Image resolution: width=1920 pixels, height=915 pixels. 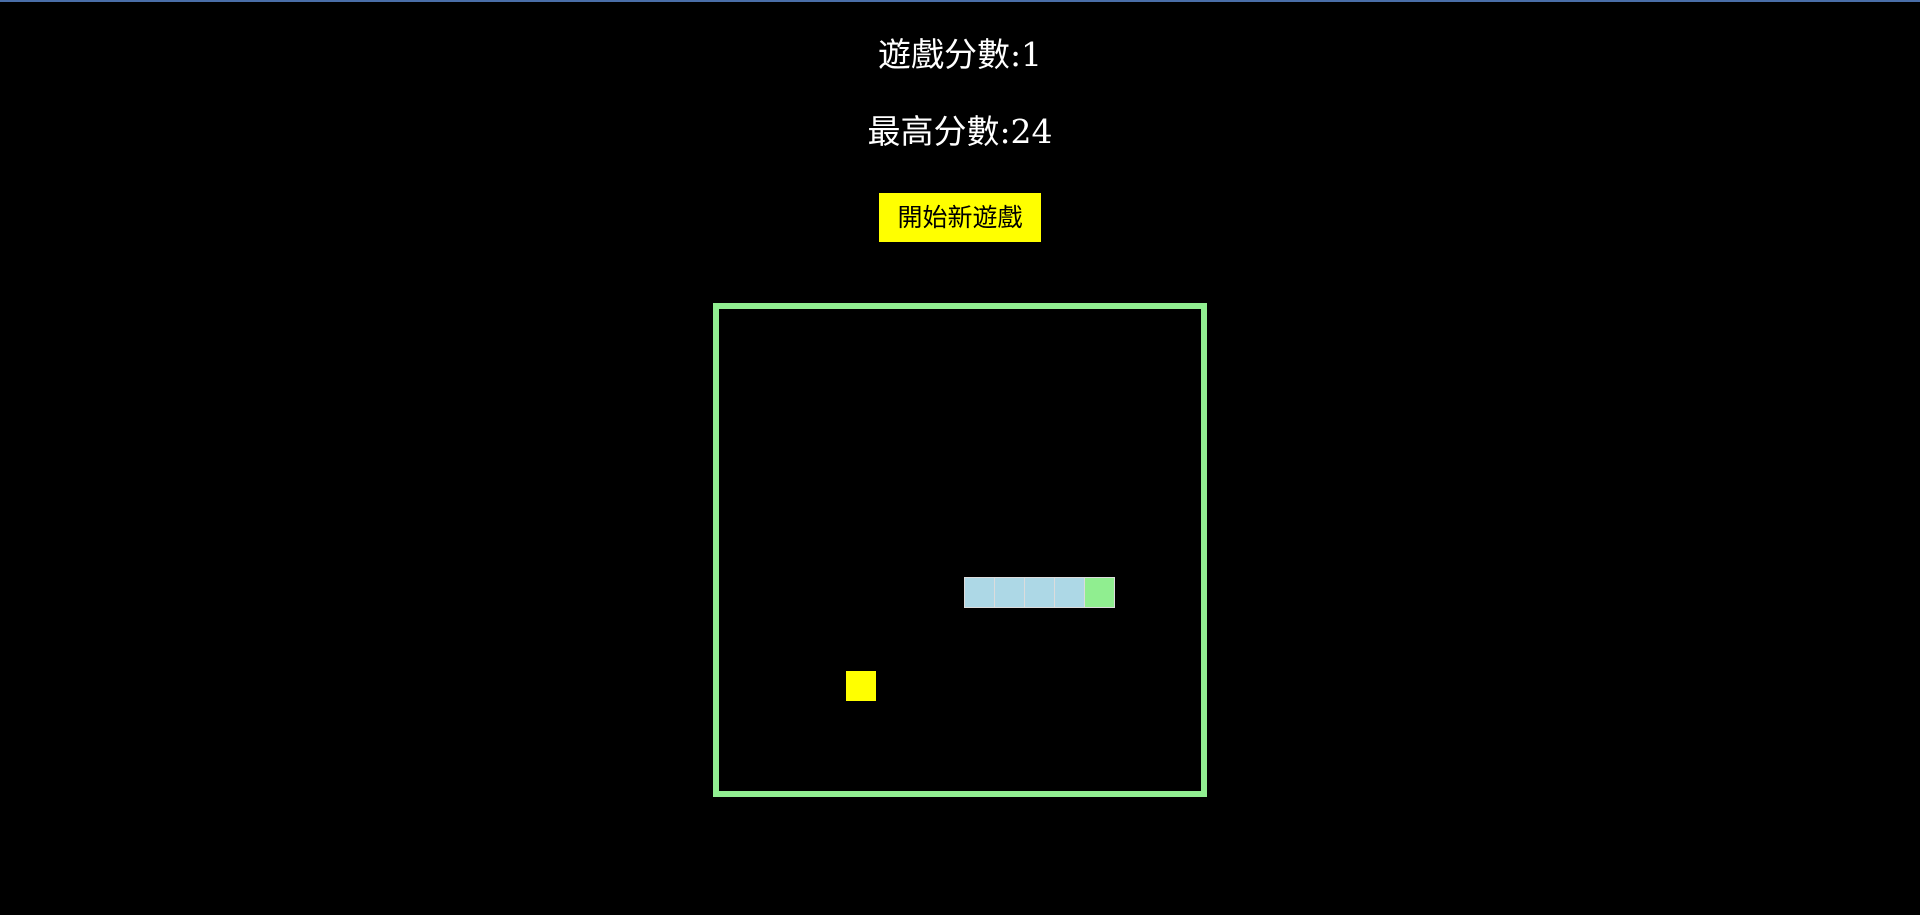 What do you see at coordinates (960, 131) in the screenshot?
I see `high-score: 最高分數:24` at bounding box center [960, 131].